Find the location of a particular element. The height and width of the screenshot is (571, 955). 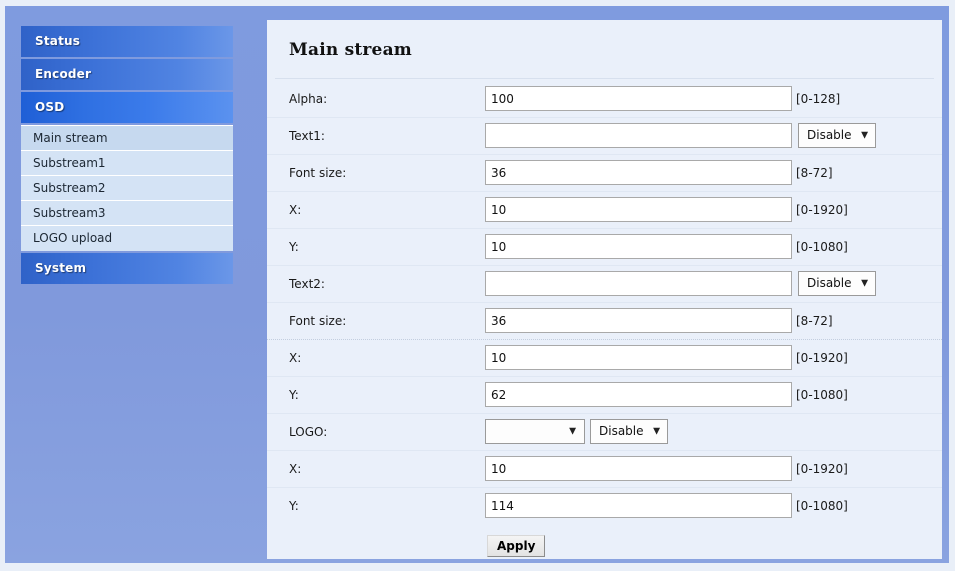

form-row-logo: LOGO: ▼ Disable ▼ is located at coordinates (604, 432).